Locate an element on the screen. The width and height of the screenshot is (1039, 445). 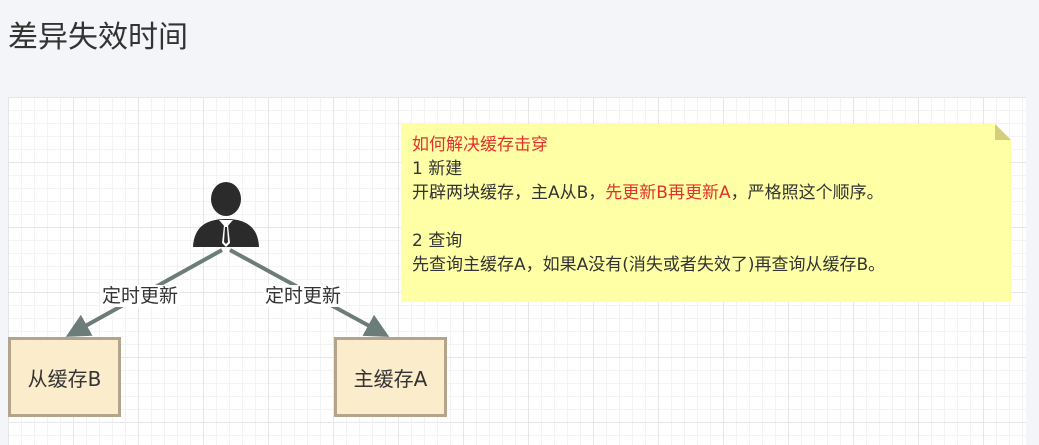
master-cache-label: 主缓存A is located at coordinates (390, 378).